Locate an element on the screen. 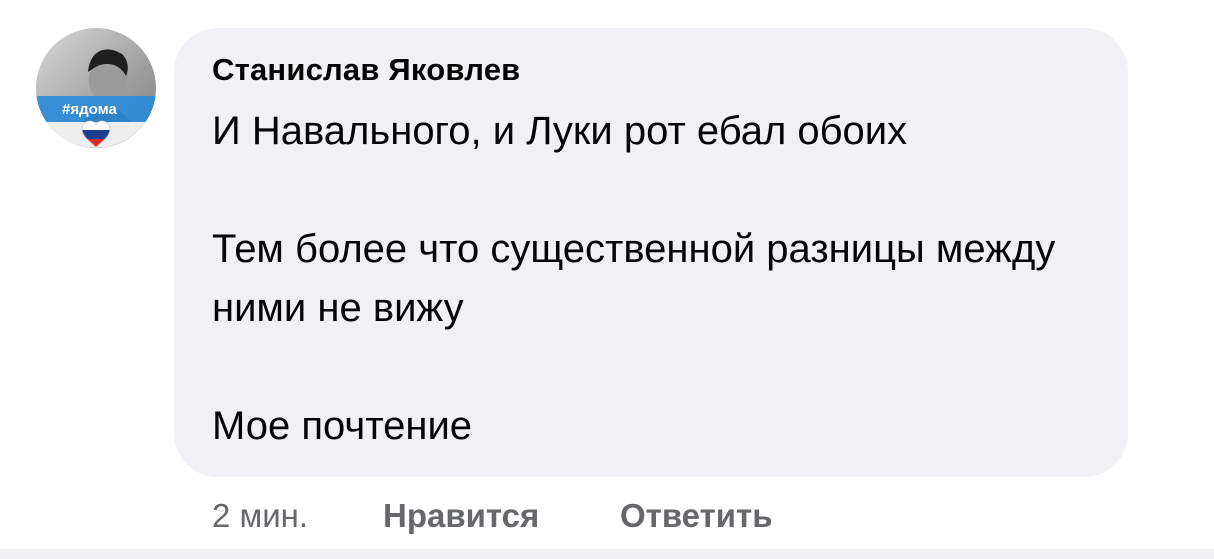  avatar-badge-text: #ядома is located at coordinates (89, 109).